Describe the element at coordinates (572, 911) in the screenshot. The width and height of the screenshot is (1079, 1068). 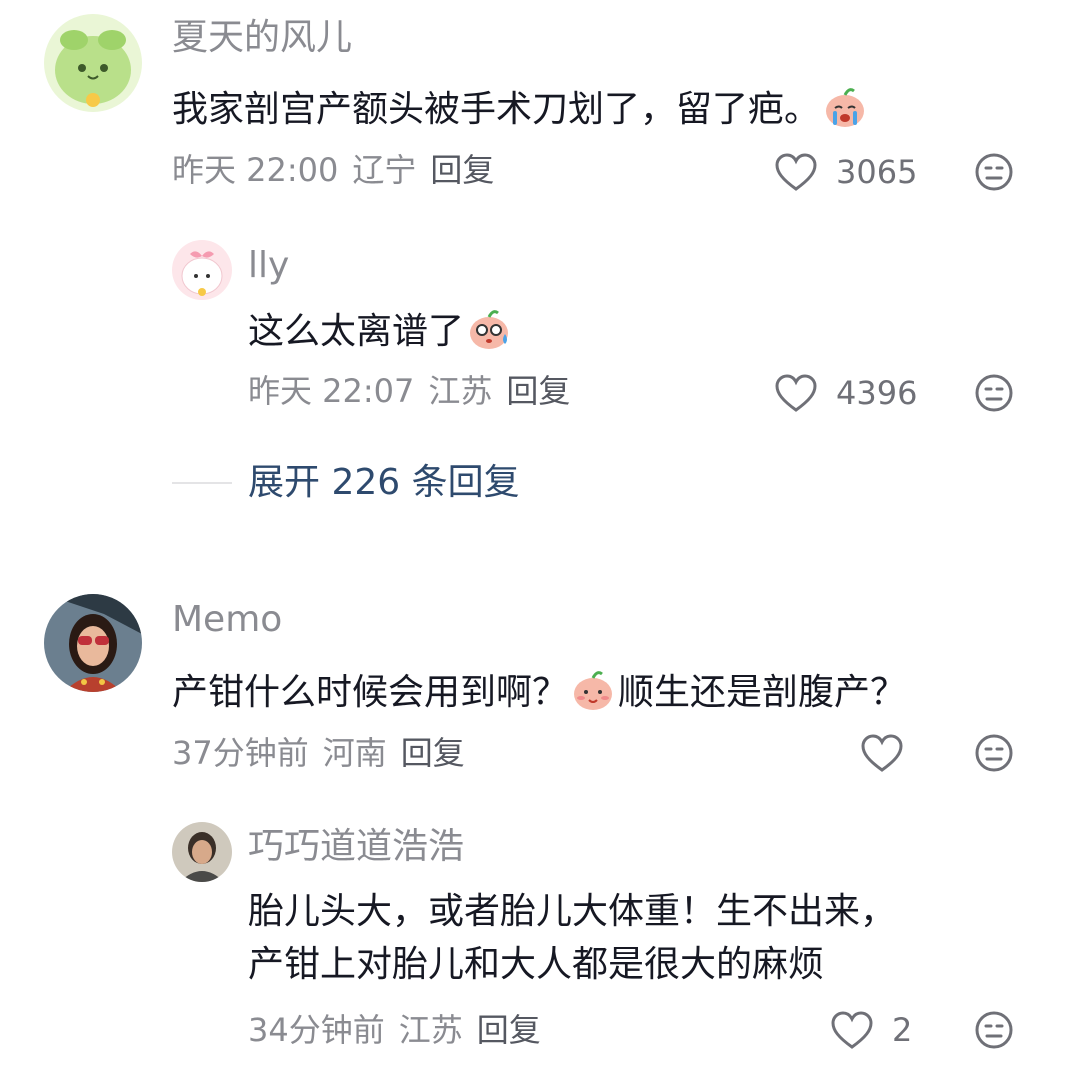
I see `comment-text-line: 胎儿头大，或者胎儿大体重！生不出来，` at that location.